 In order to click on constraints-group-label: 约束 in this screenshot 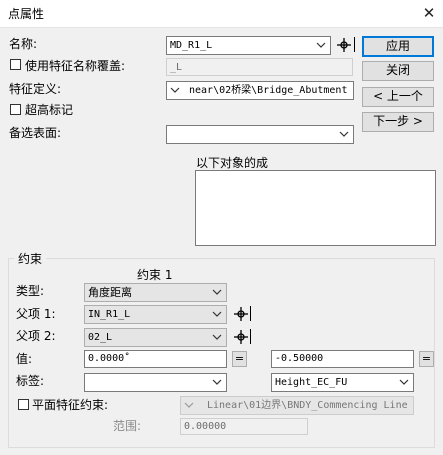, I will do `click(30, 258)`.